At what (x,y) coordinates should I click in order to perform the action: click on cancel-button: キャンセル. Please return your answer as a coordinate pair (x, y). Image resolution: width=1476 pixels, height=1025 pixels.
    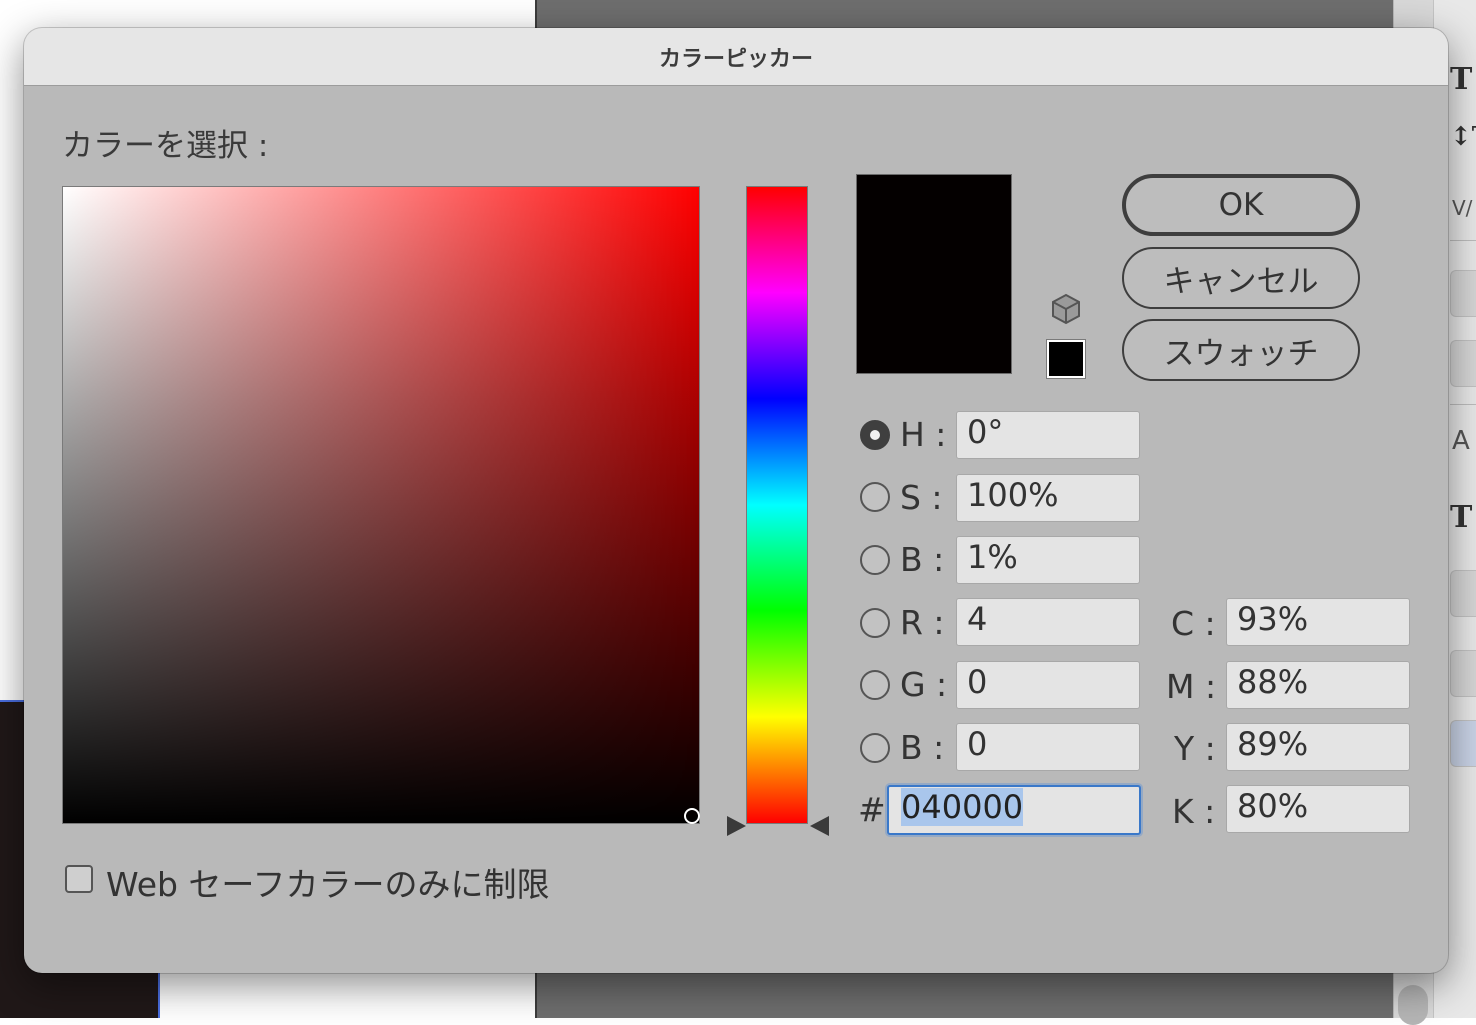
    Looking at the image, I should click on (1241, 278).